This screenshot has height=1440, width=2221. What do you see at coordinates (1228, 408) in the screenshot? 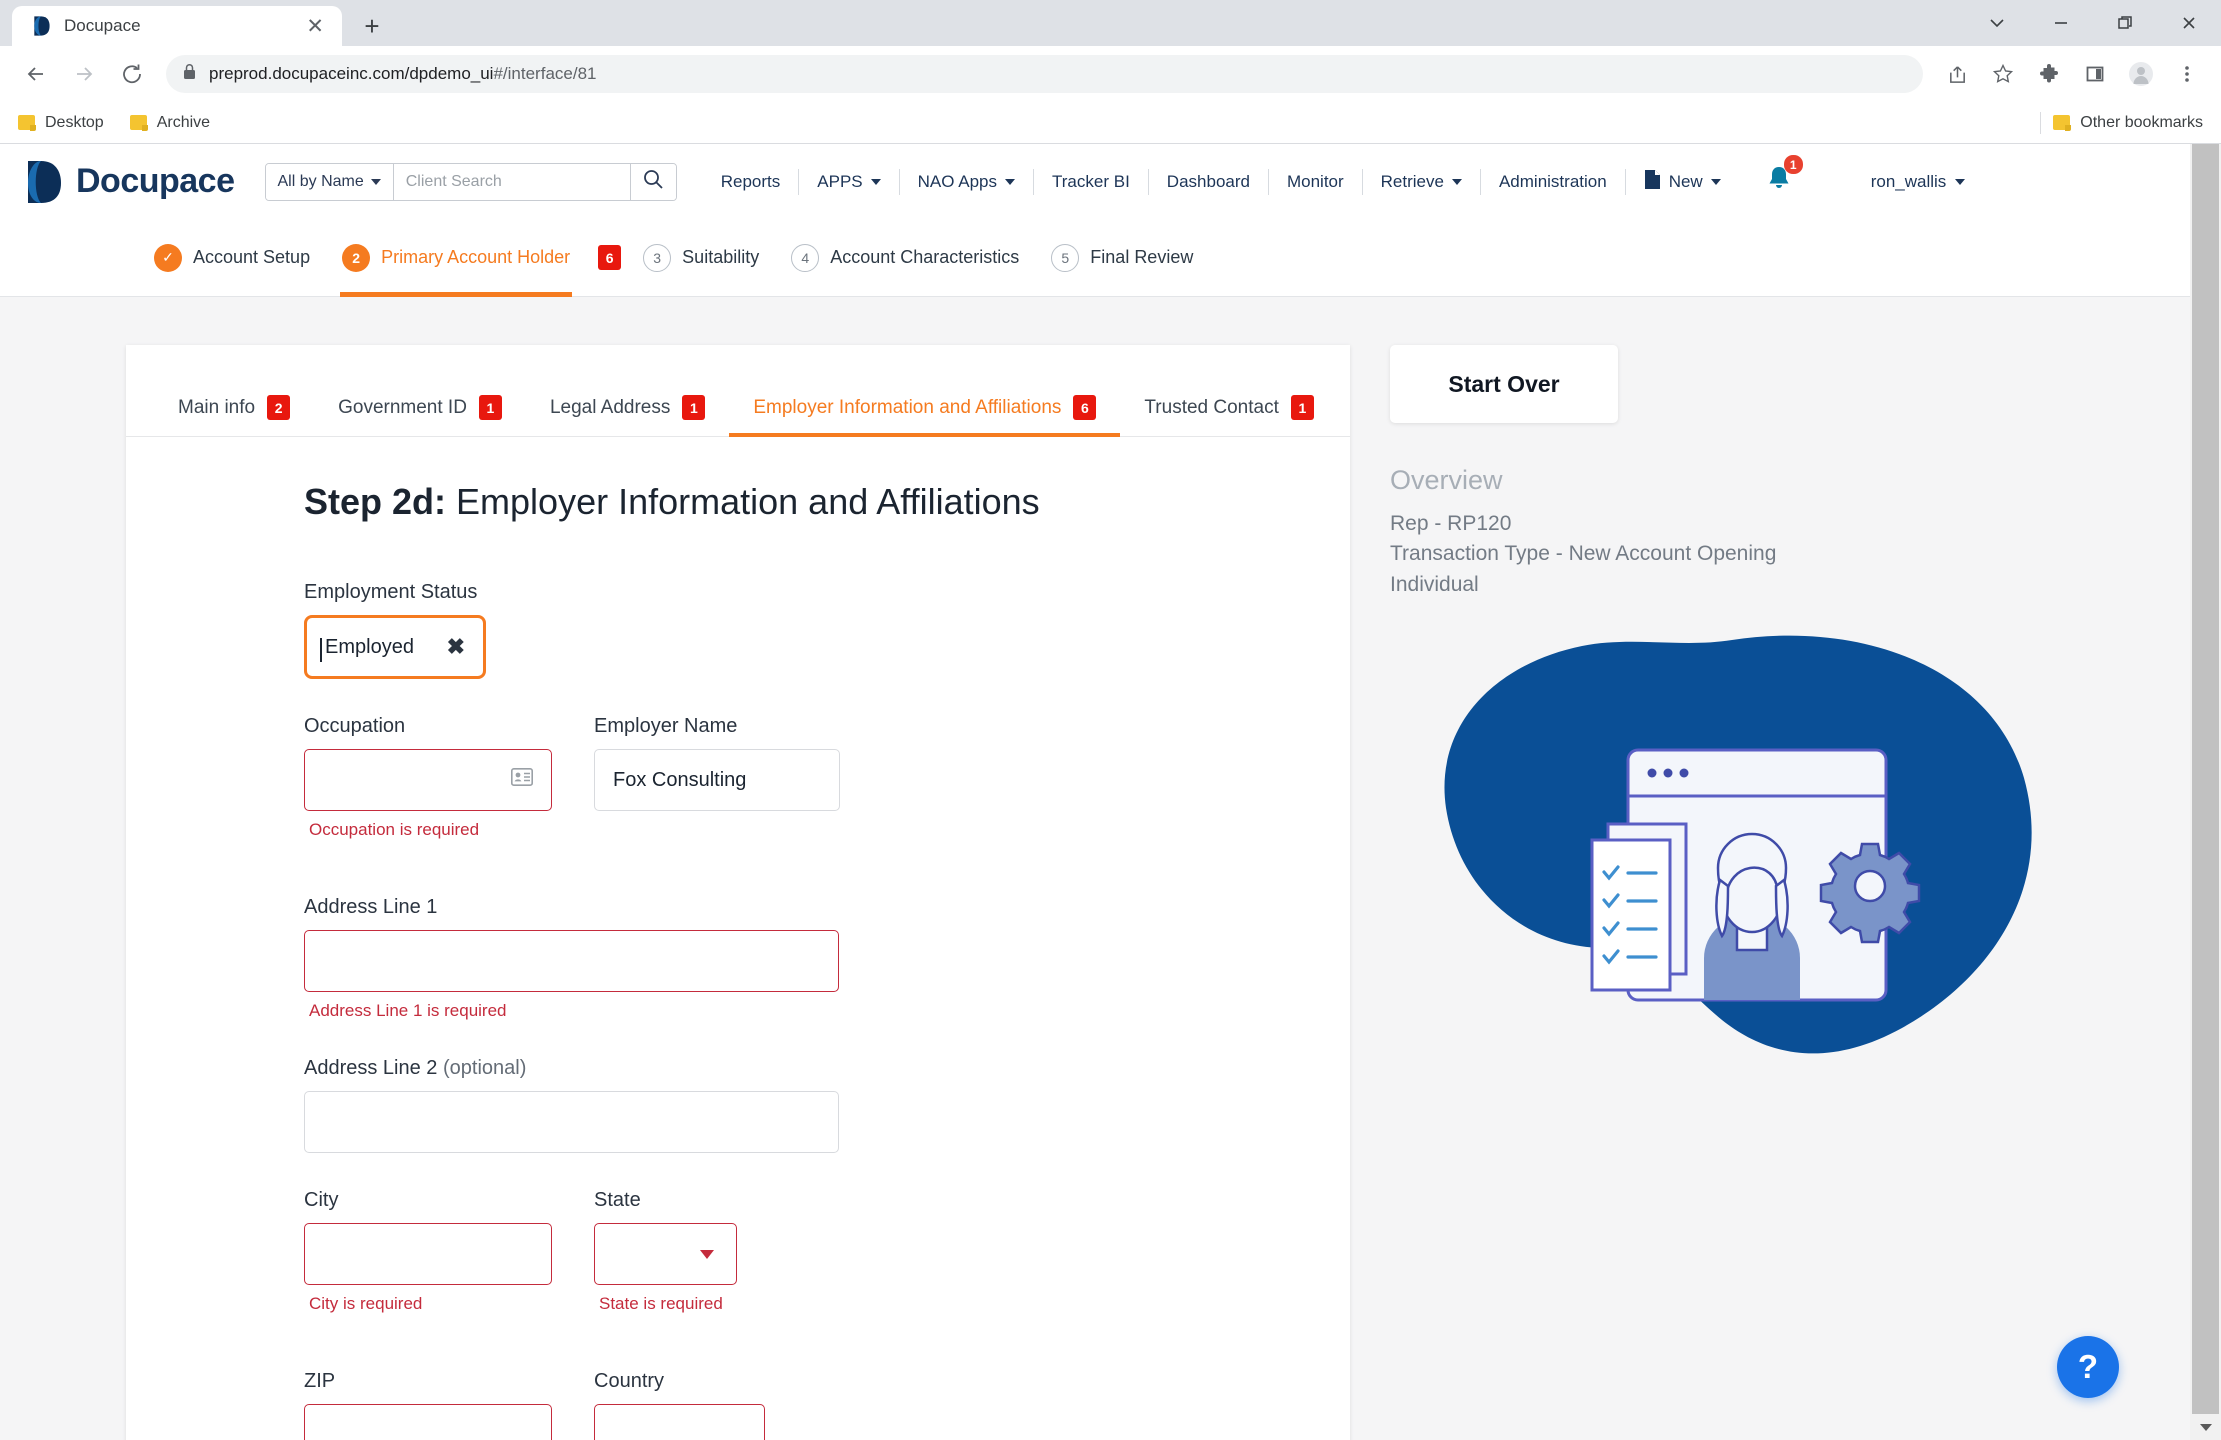
I see `tab-trusted-contact: Trusted Contact 1` at bounding box center [1228, 408].